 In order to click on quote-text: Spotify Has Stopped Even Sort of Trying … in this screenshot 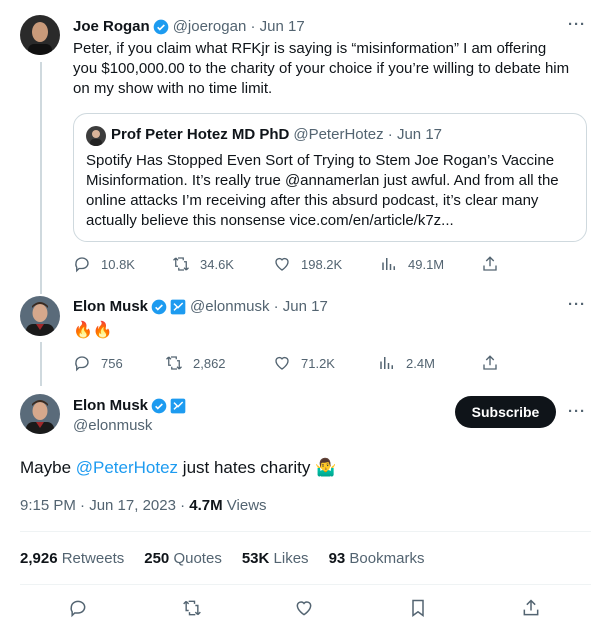, I will do `click(322, 190)`.